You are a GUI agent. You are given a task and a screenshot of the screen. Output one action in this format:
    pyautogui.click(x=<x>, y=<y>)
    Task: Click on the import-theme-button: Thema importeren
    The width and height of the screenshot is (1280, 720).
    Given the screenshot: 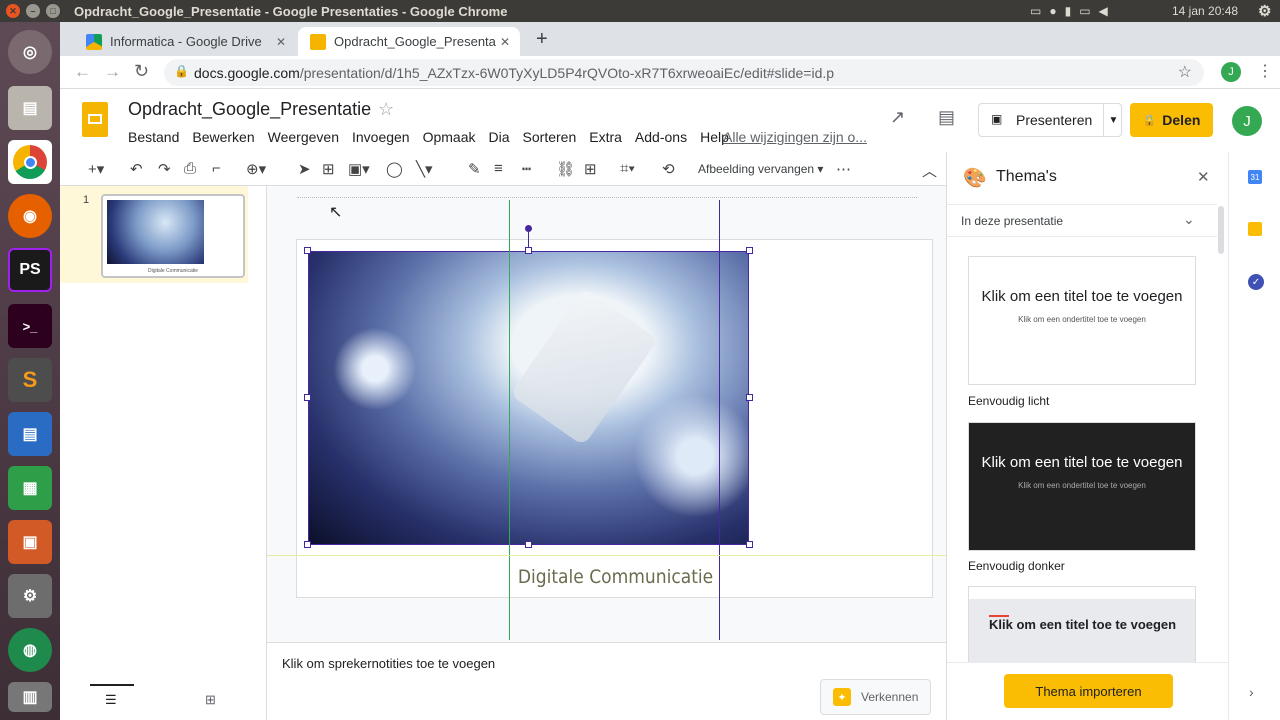 What is the action you would take?
    pyautogui.click(x=1088, y=691)
    